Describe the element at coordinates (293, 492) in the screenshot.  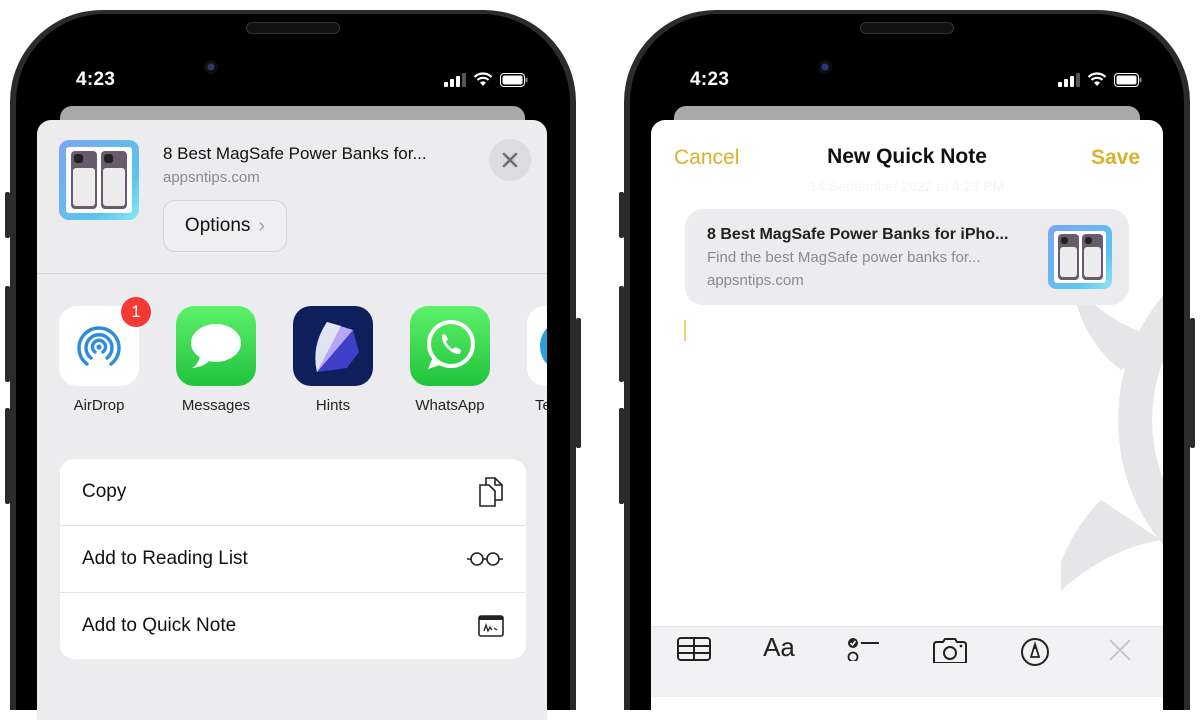
I see `action-copy: Copy` at that location.